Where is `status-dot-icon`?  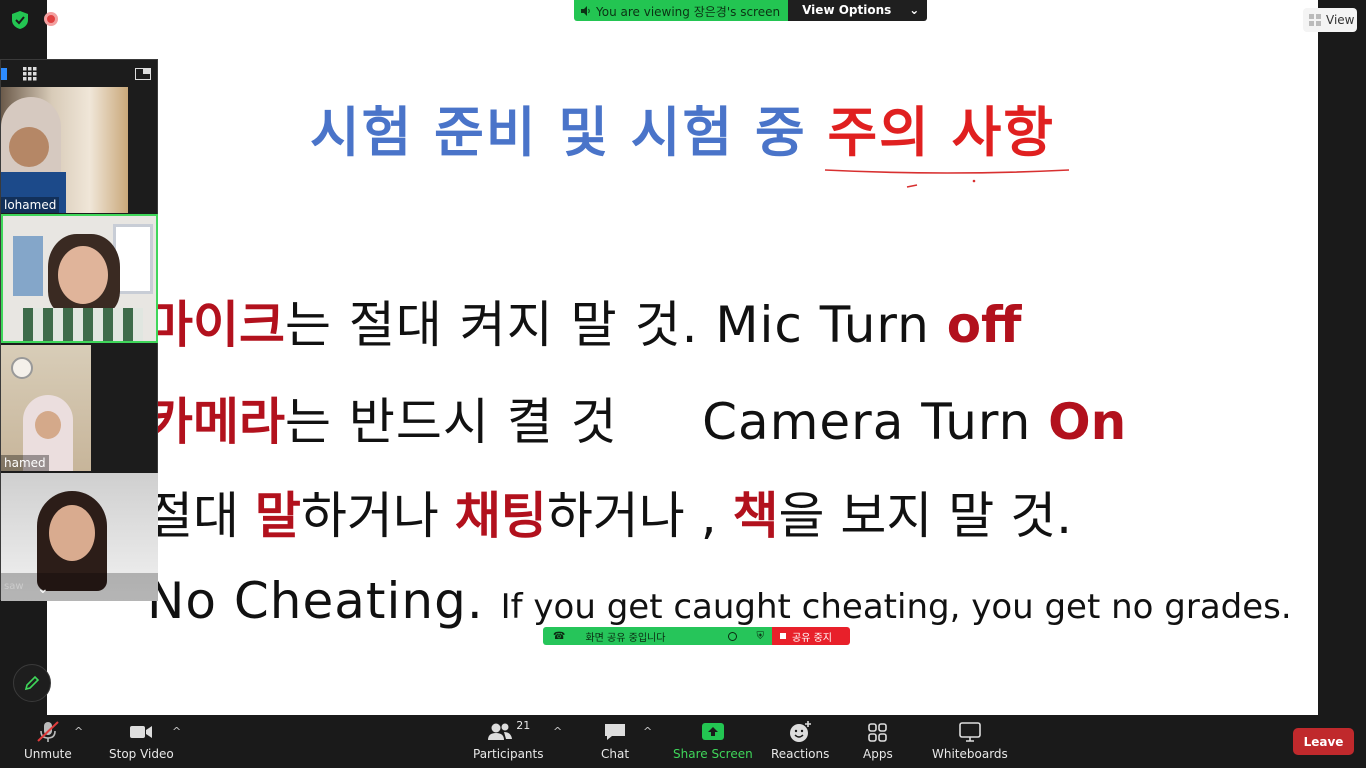 status-dot-icon is located at coordinates (732, 636).